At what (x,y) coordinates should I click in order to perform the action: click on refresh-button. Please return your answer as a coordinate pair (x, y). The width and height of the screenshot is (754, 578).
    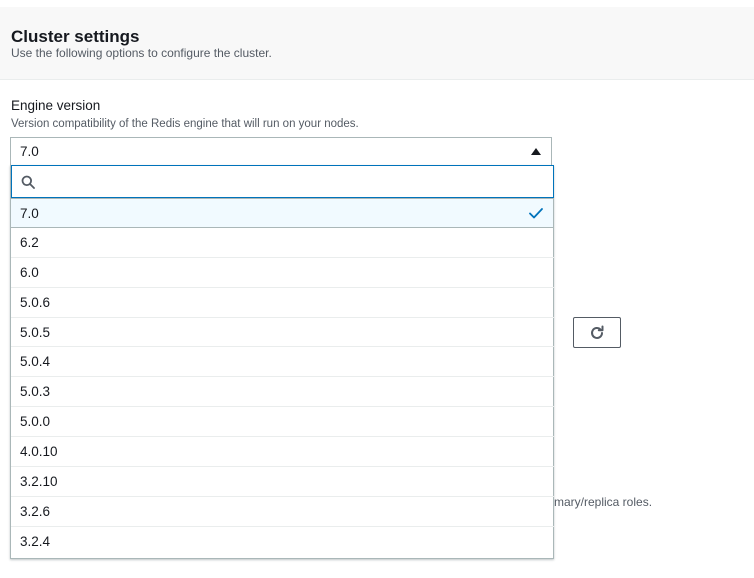
    Looking at the image, I should click on (597, 332).